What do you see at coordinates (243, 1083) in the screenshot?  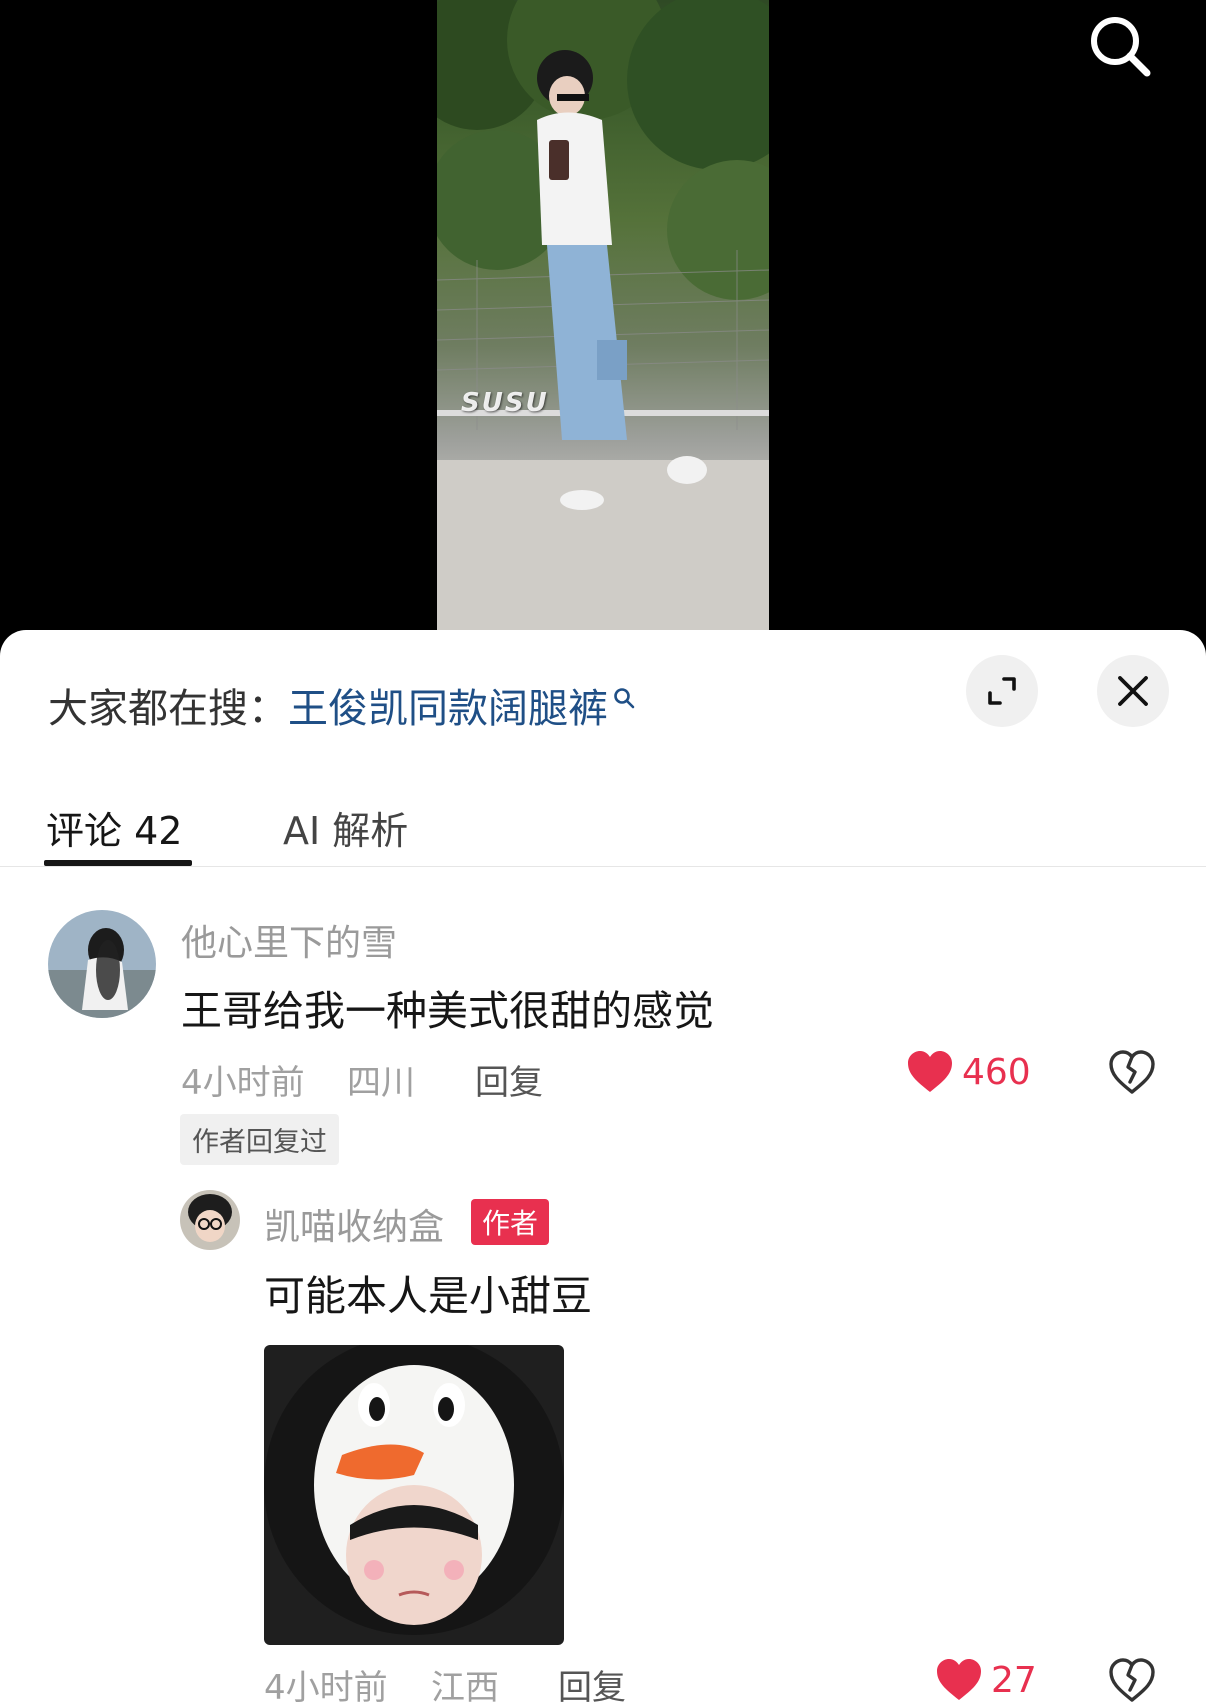 I see `comment-time: 4小时前` at bounding box center [243, 1083].